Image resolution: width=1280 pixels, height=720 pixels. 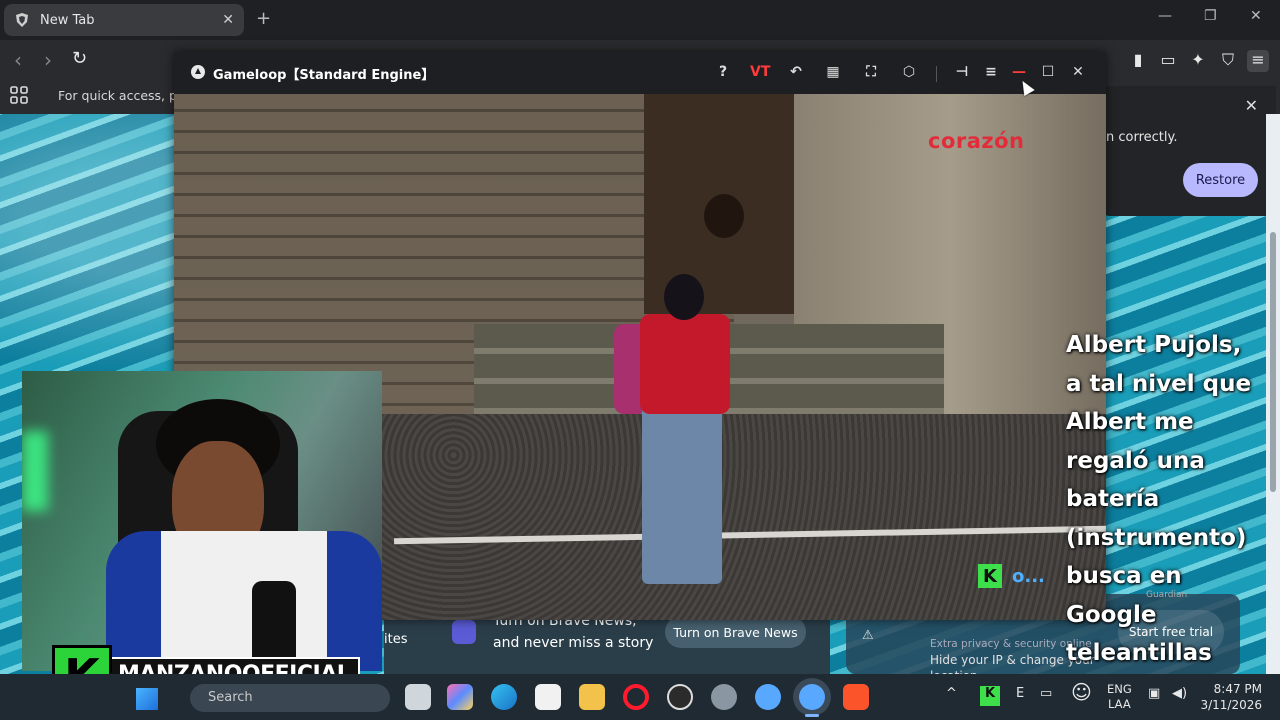 What do you see at coordinates (290, 698) in the screenshot?
I see `search-box: Search` at bounding box center [290, 698].